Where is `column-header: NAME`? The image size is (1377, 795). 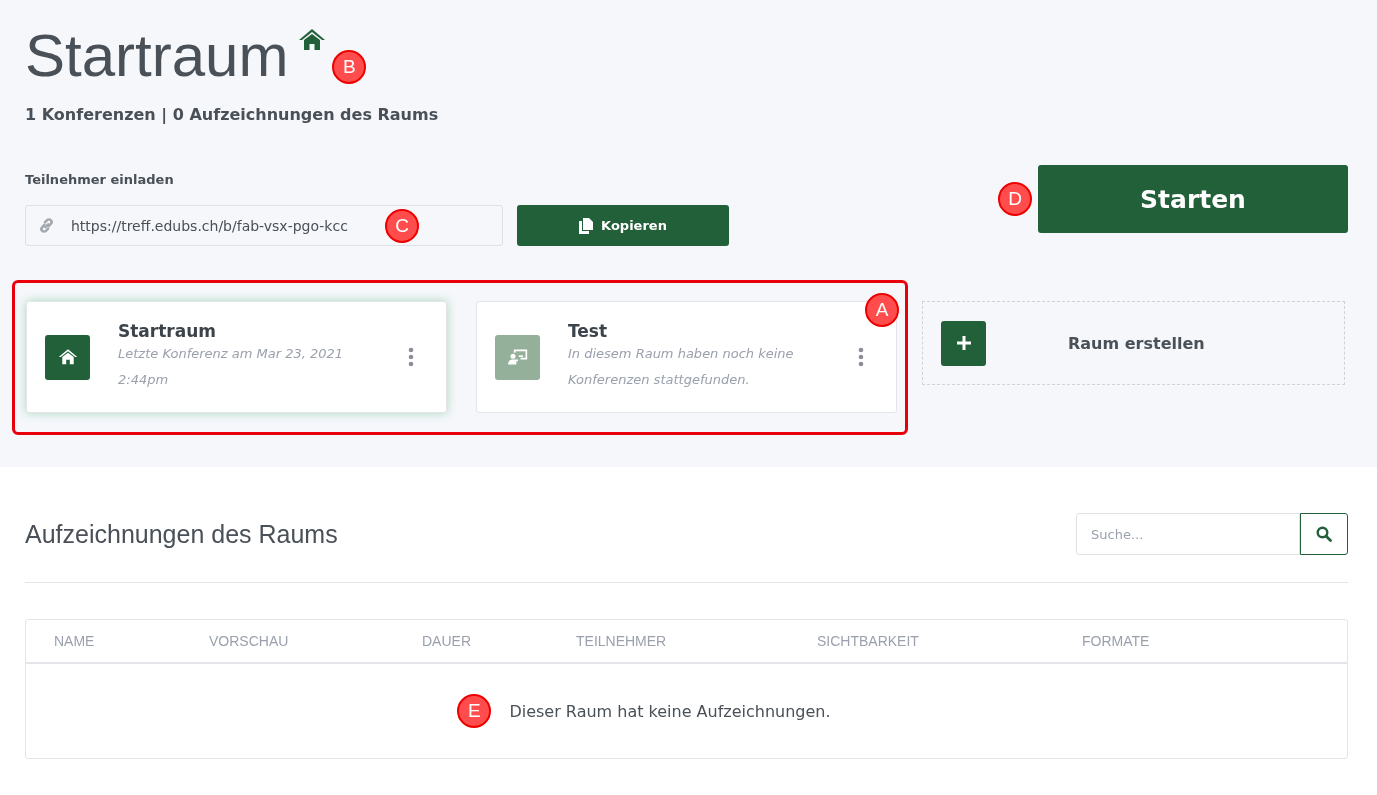 column-header: NAME is located at coordinates (75, 641).